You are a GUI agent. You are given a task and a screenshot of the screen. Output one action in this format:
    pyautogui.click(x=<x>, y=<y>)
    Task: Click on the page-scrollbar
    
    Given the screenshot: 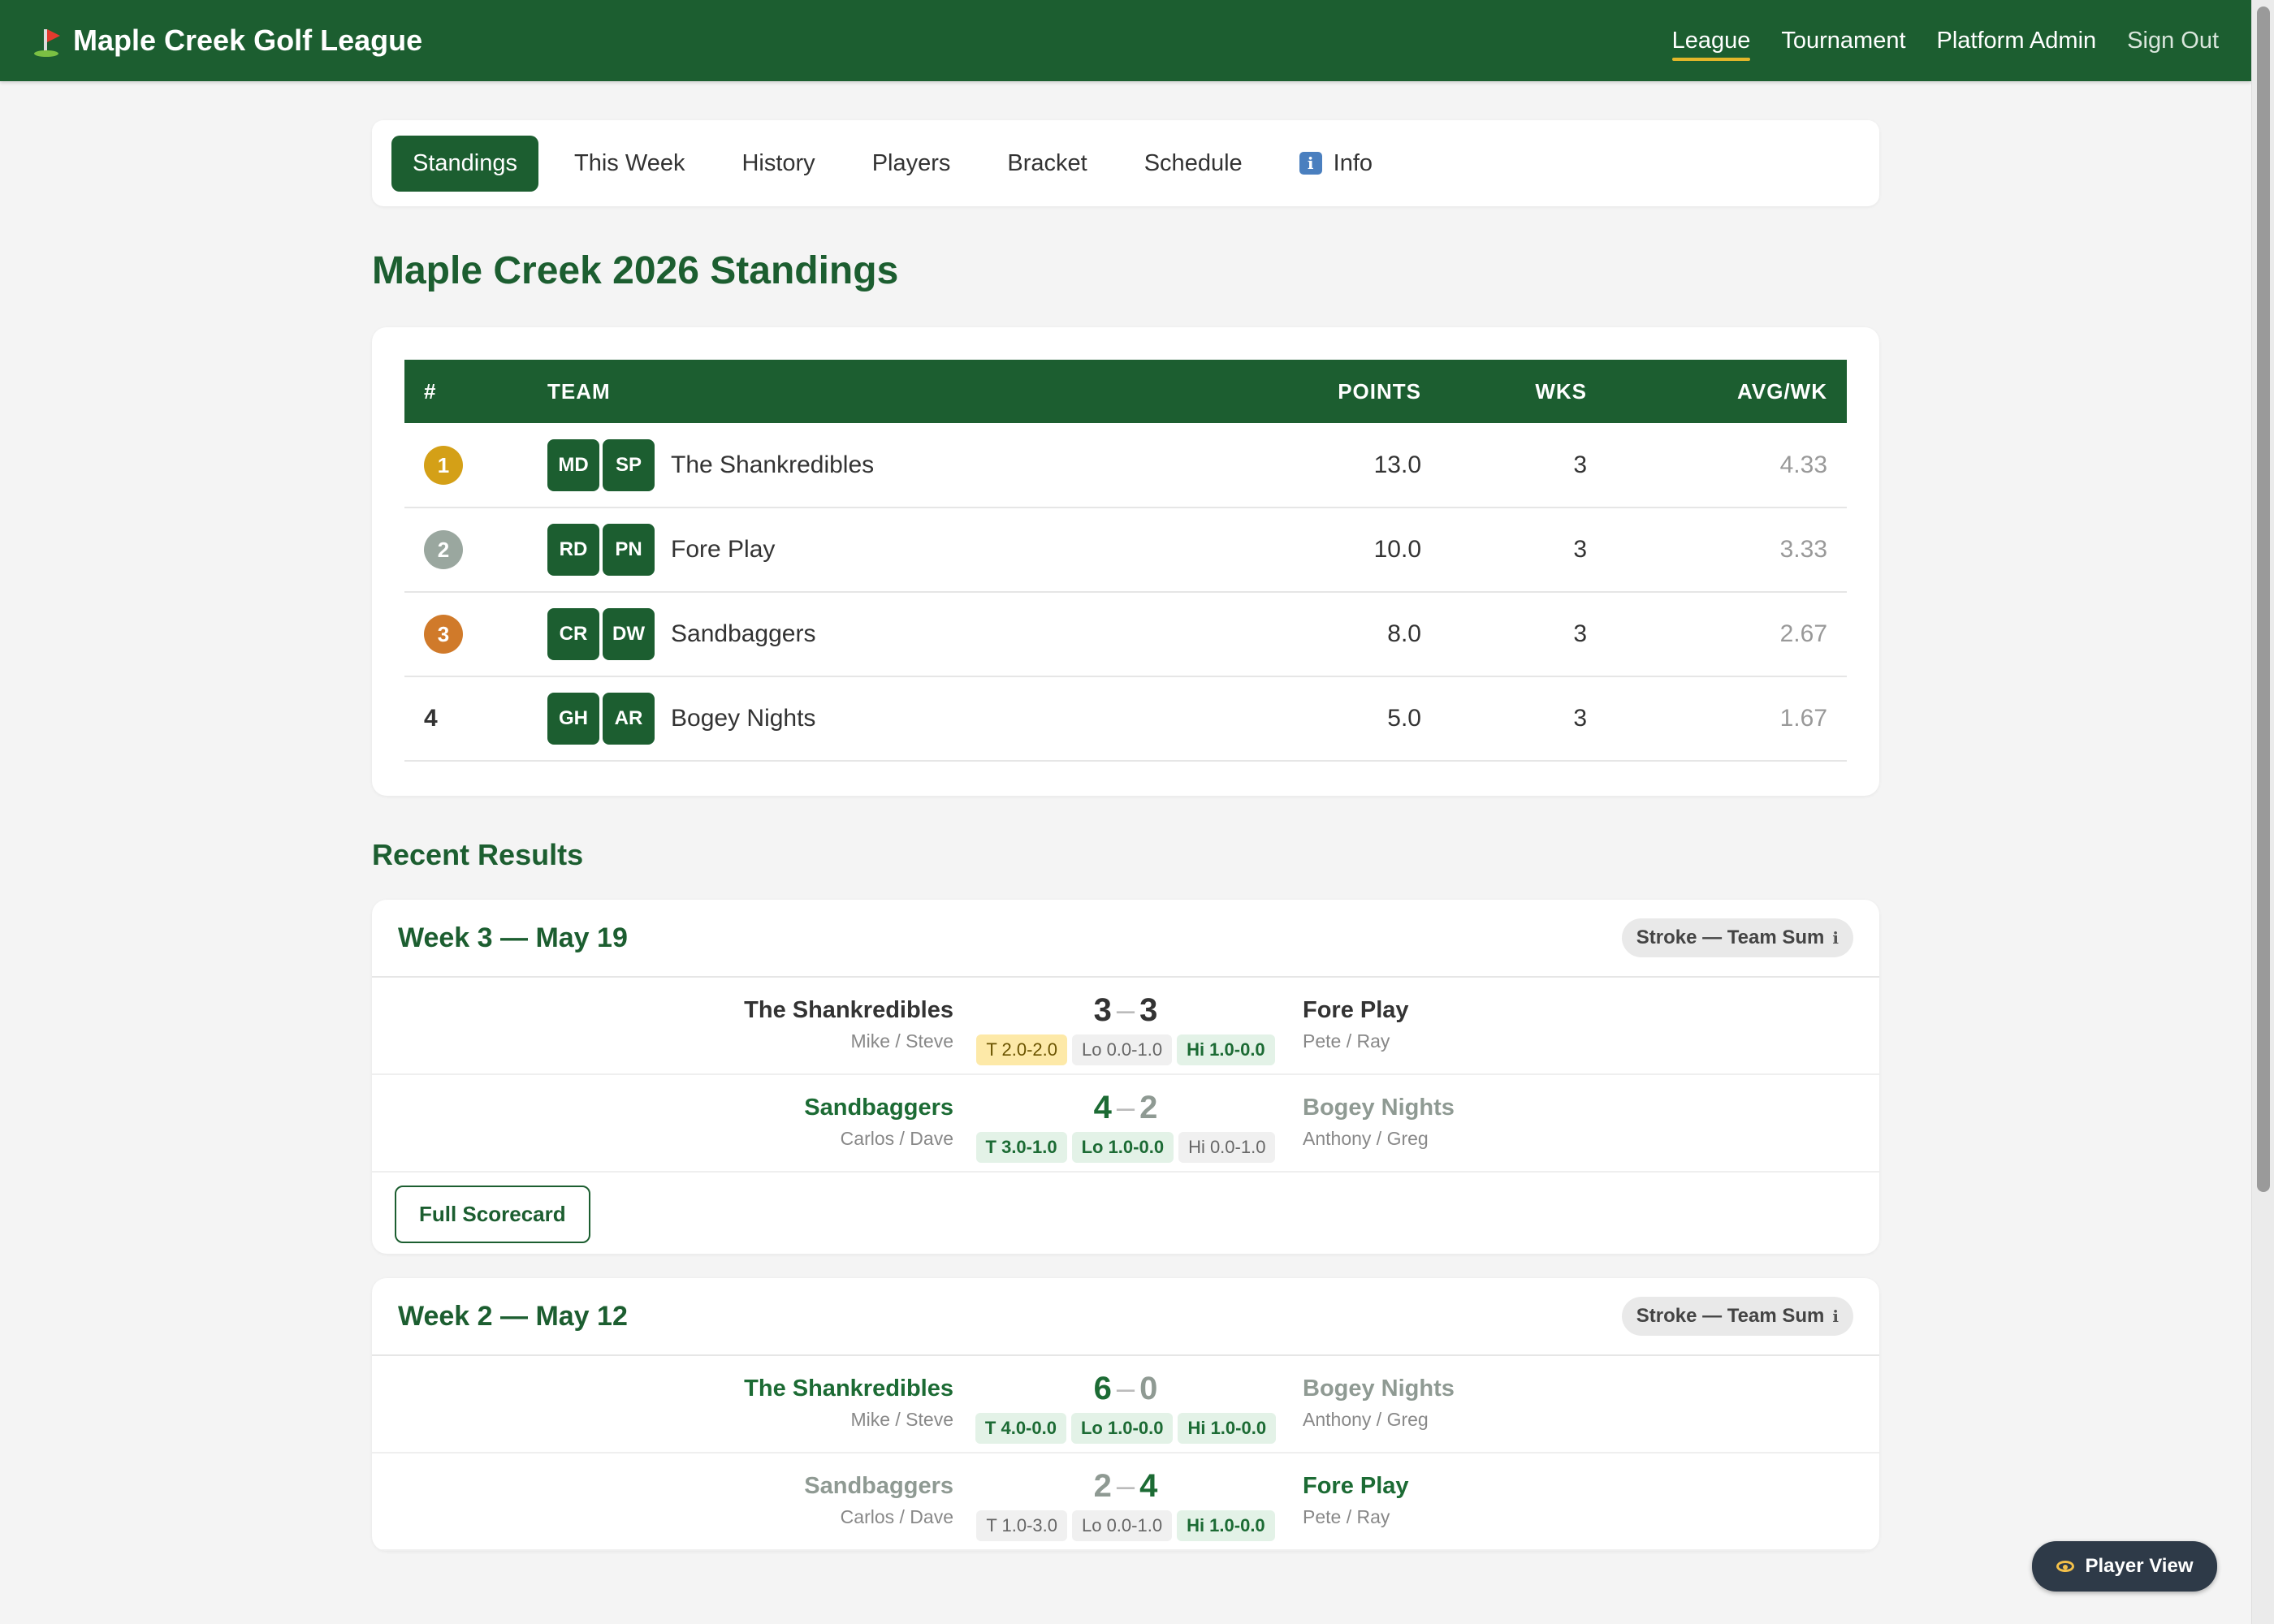 What is the action you would take?
    pyautogui.click(x=2262, y=812)
    